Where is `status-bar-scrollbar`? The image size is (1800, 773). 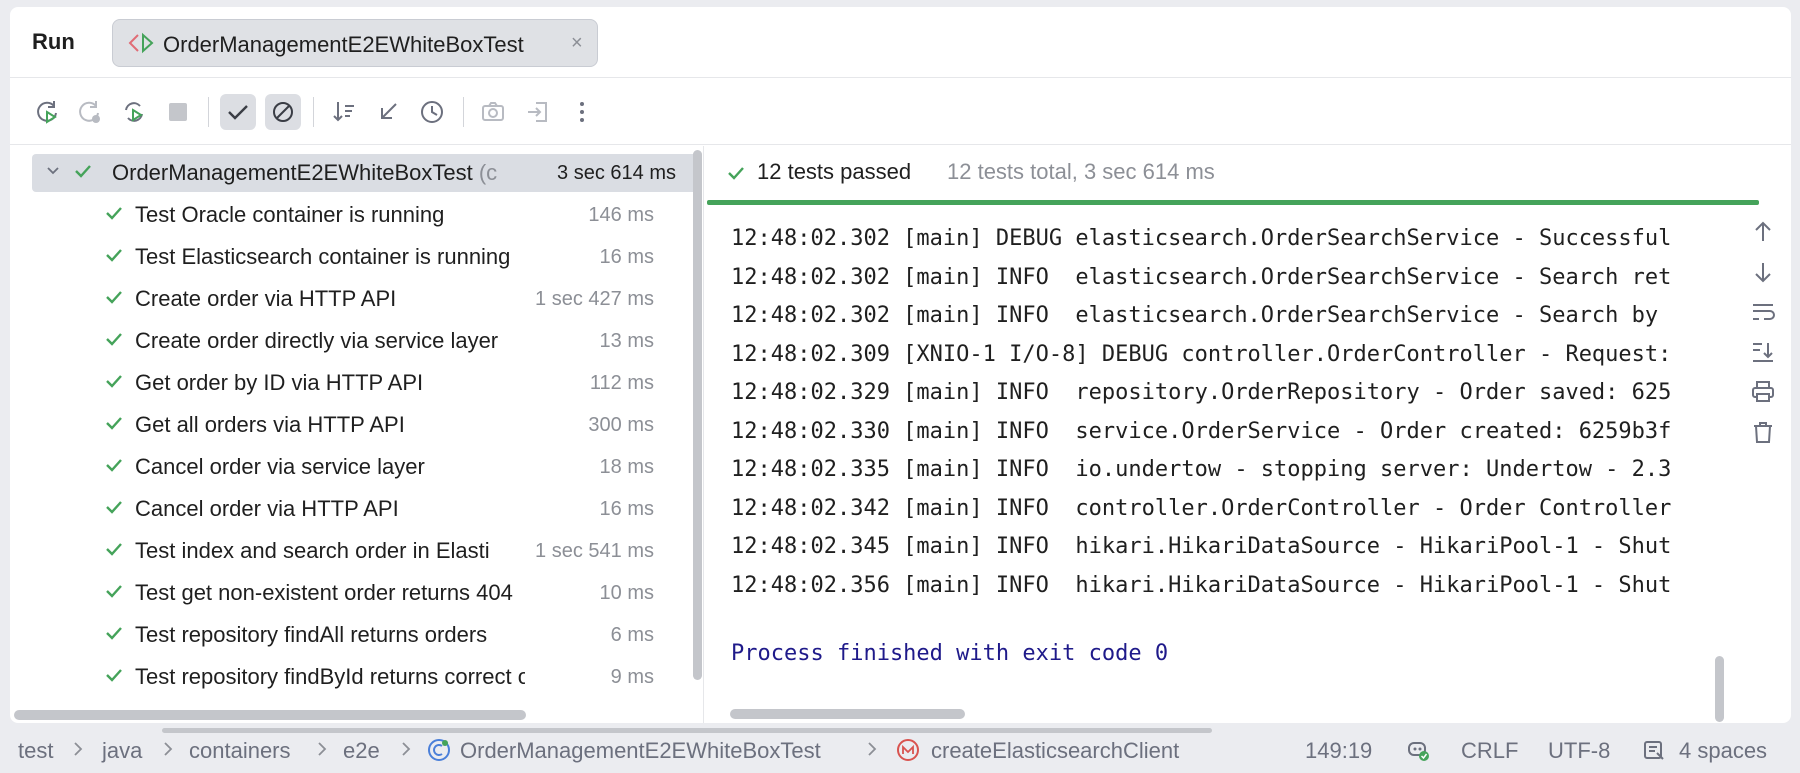 status-bar-scrollbar is located at coordinates (687, 730).